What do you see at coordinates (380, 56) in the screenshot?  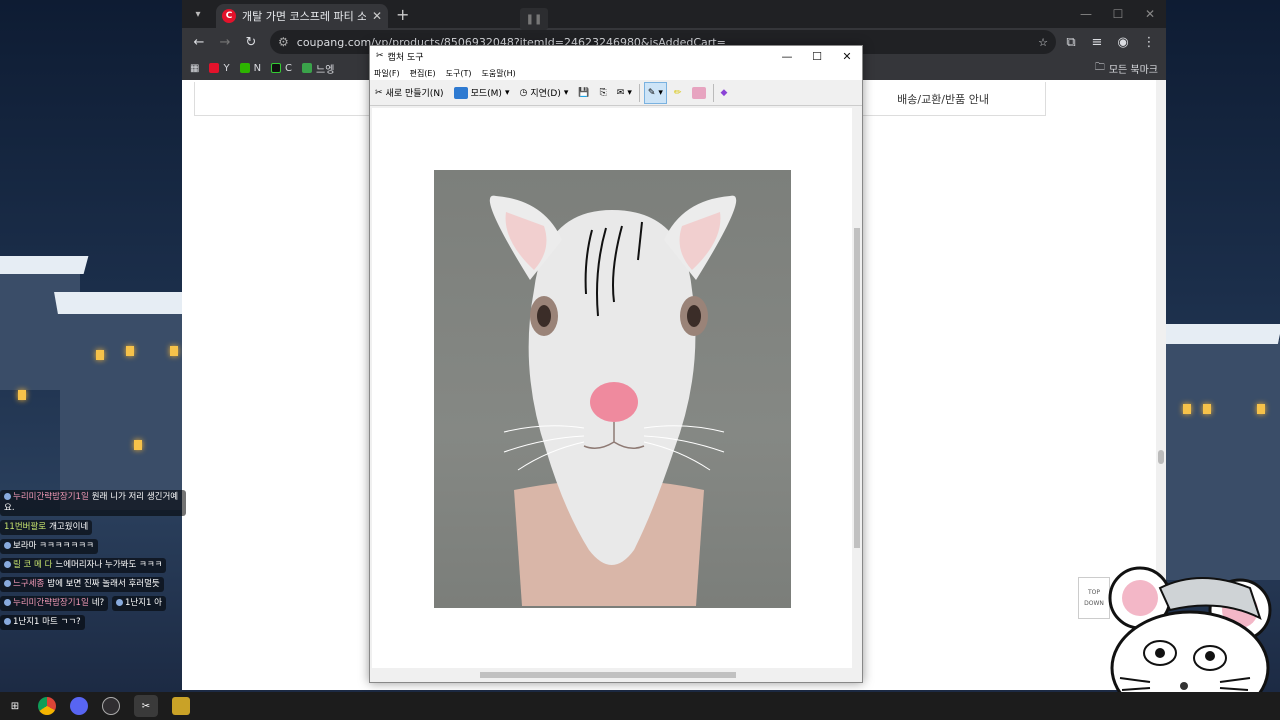 I see `scissors-icon: ✂` at bounding box center [380, 56].